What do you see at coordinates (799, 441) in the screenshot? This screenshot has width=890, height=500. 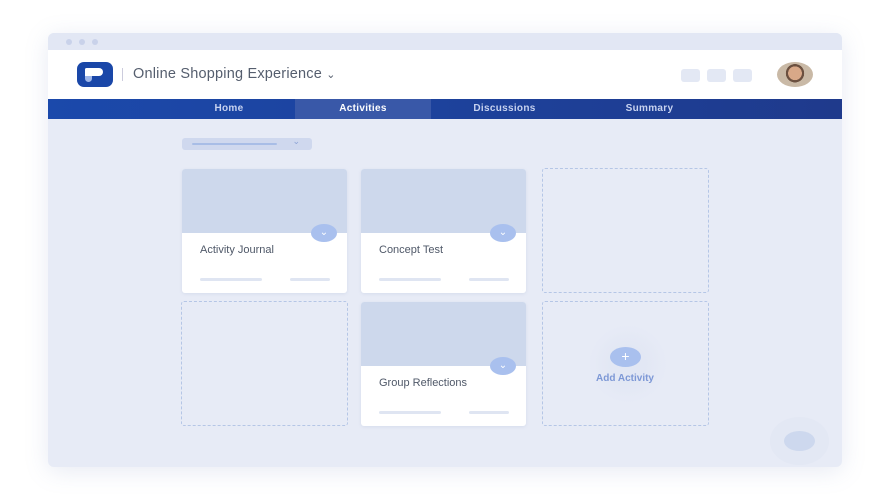 I see `floating-action-button` at bounding box center [799, 441].